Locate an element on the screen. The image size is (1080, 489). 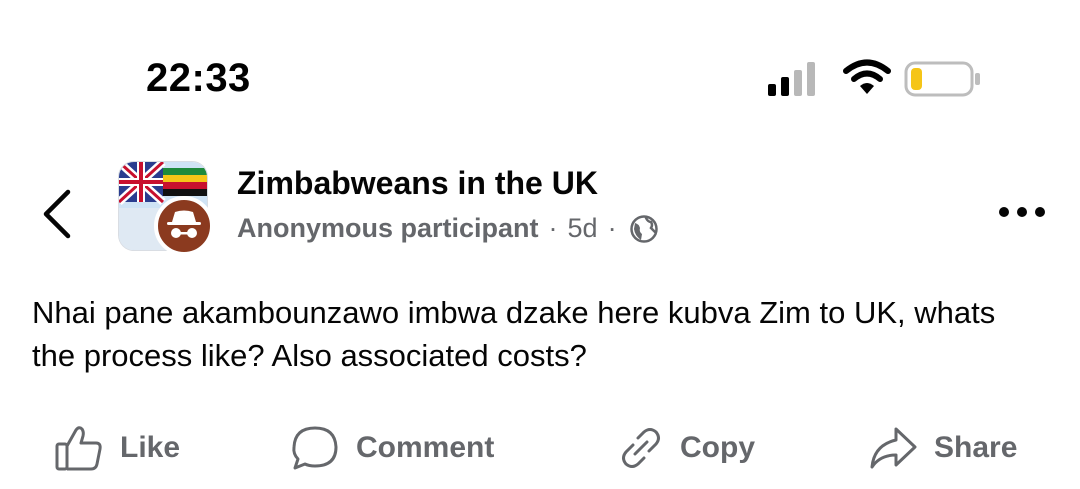
battery-icon is located at coordinates (942, 79).